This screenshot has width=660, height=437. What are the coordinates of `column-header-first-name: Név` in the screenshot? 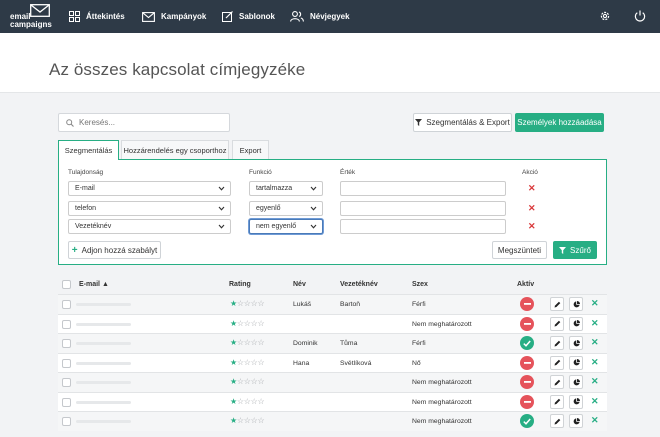 It's located at (299, 284).